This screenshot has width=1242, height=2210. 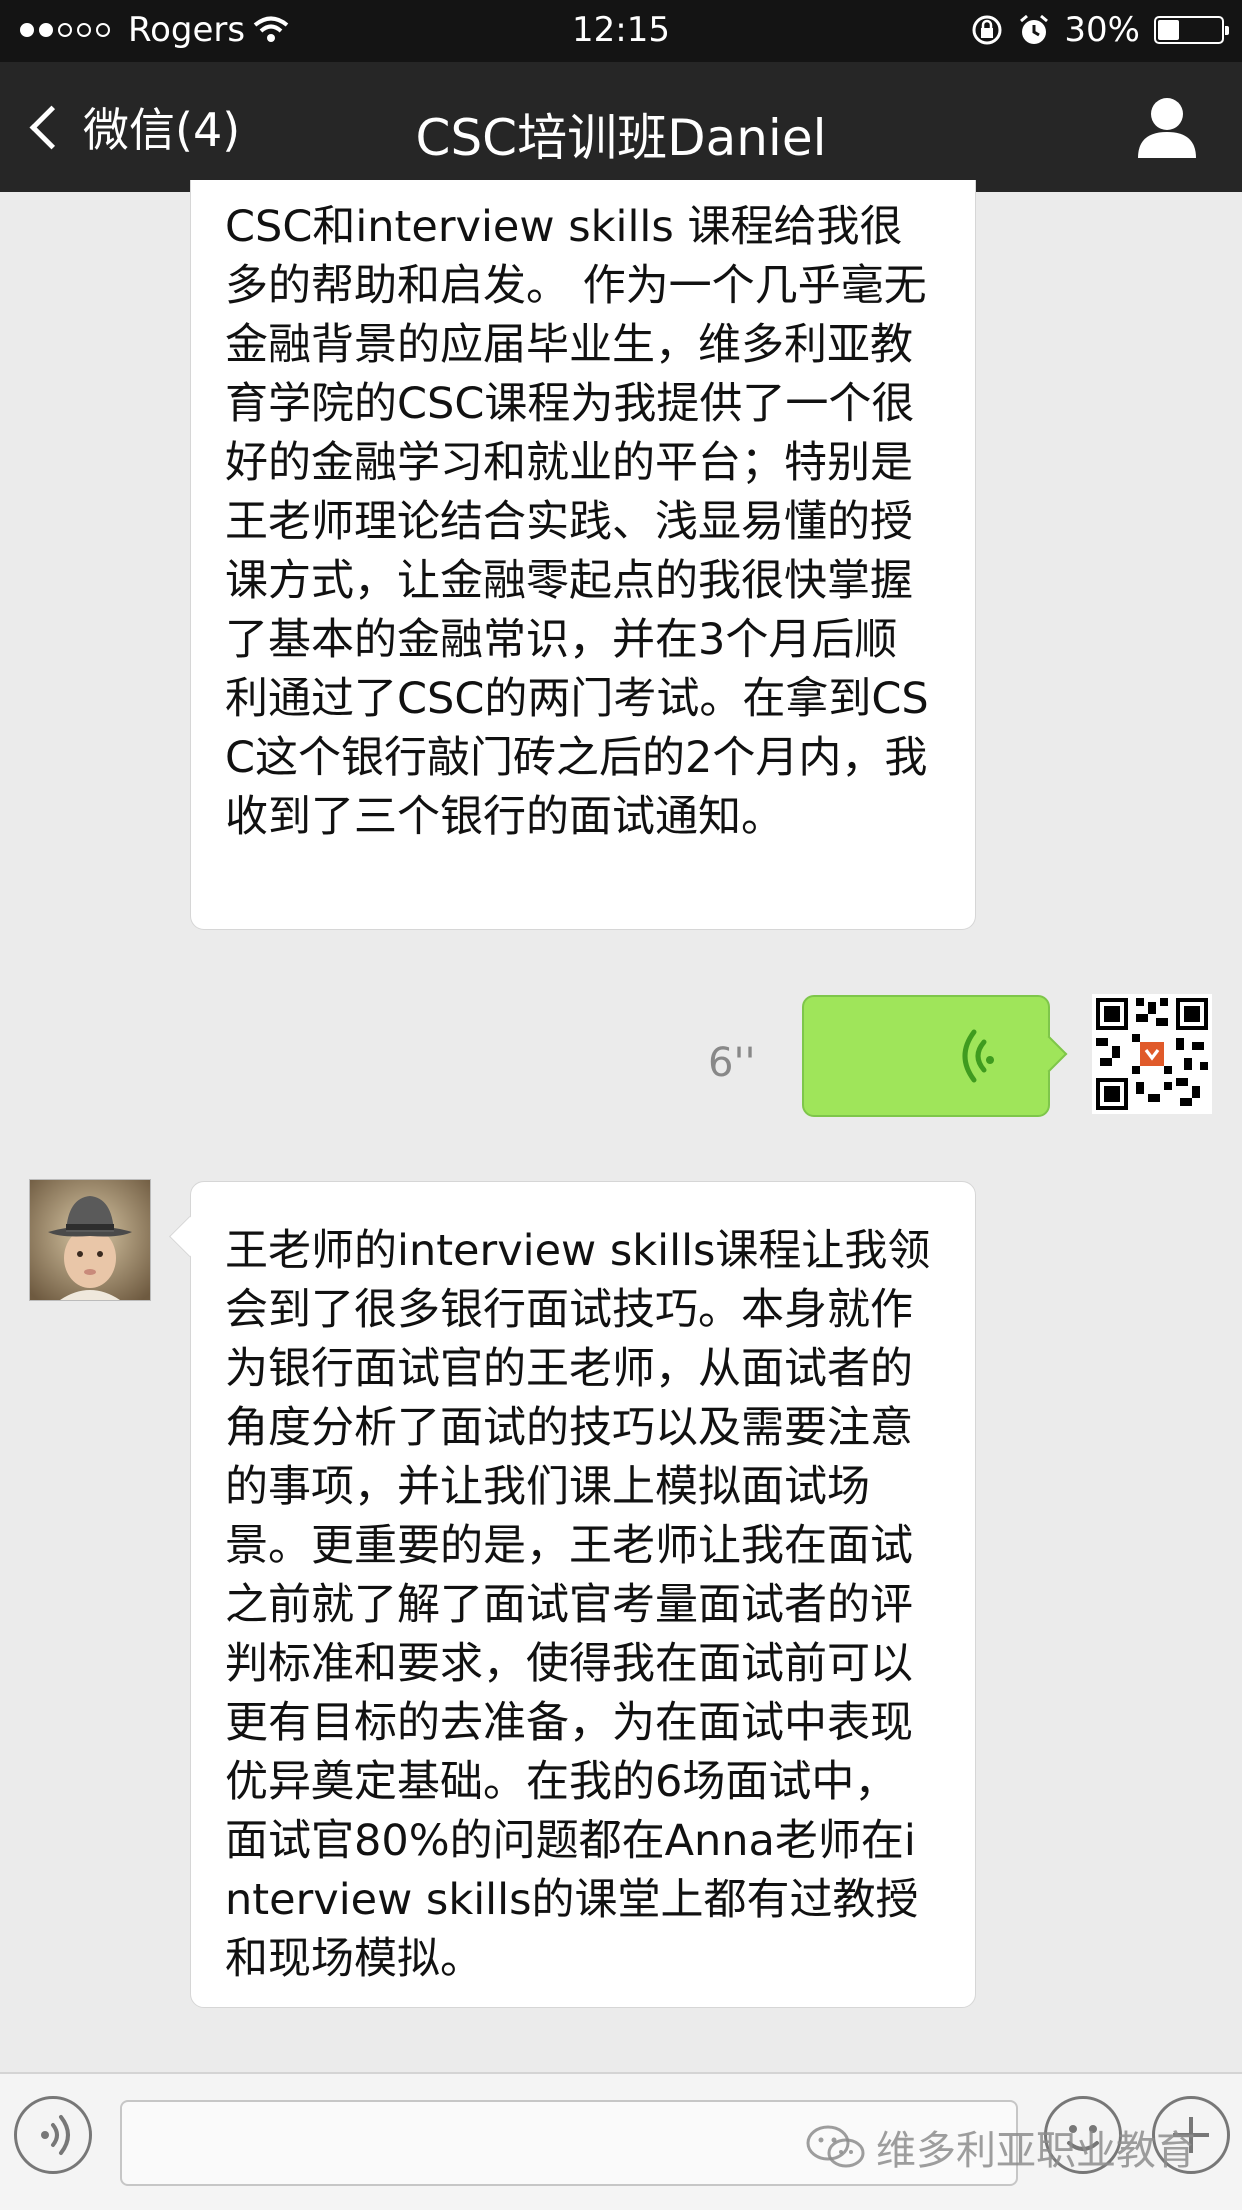 What do you see at coordinates (1036, 2151) in the screenshot?
I see `watermark-text: 维多利亚职业教育` at bounding box center [1036, 2151].